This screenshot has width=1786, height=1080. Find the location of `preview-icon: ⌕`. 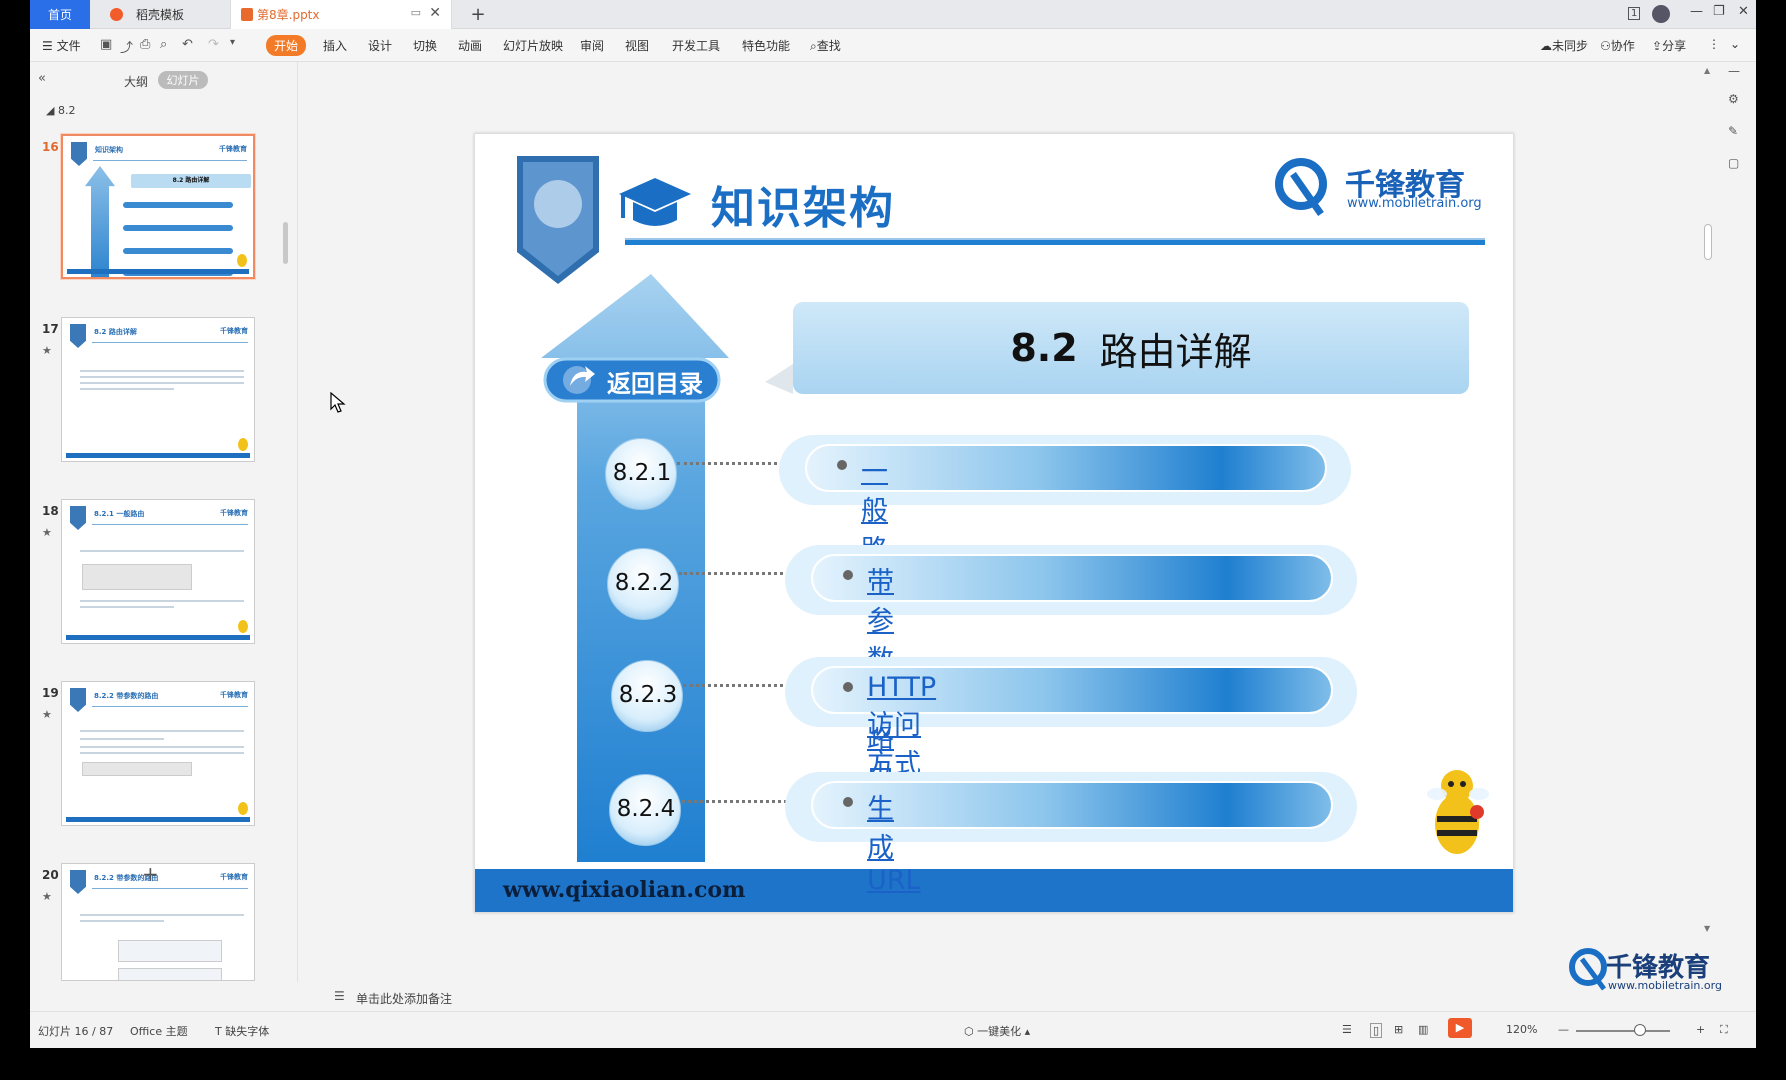

preview-icon: ⌕ is located at coordinates (163, 44).